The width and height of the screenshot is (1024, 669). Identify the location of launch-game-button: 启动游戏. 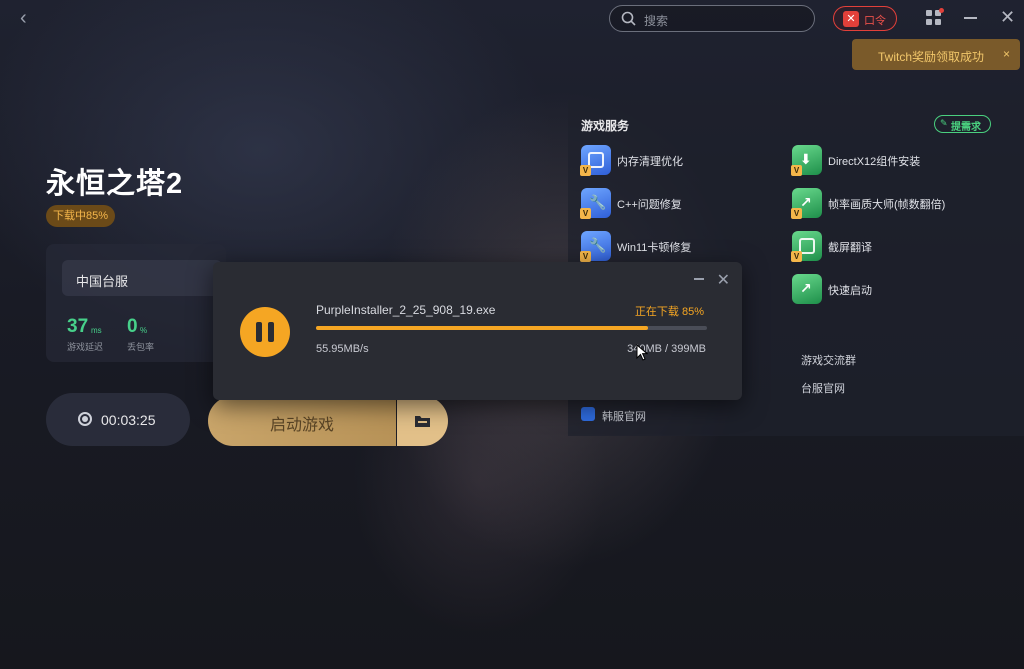
(302, 421).